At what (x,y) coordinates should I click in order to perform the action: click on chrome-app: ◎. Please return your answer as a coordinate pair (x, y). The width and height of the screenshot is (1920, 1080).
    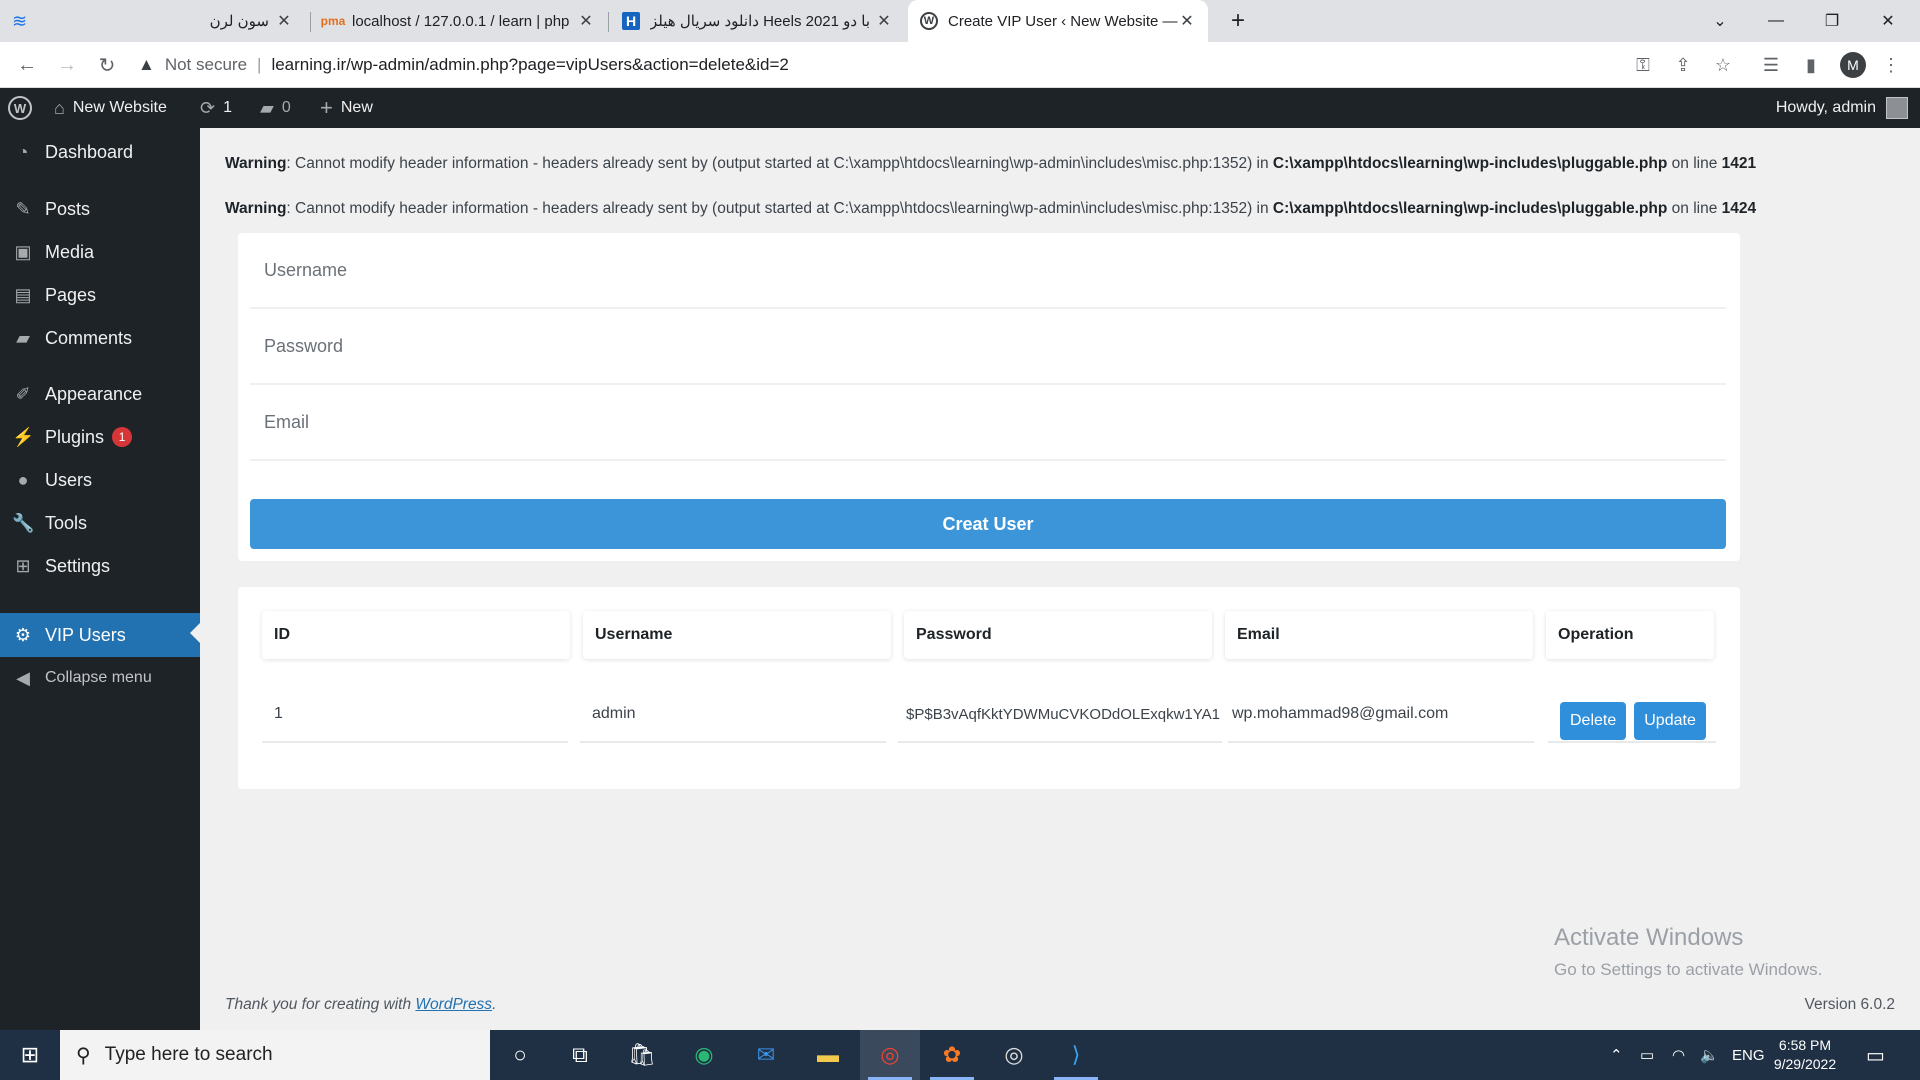
    Looking at the image, I should click on (890, 1055).